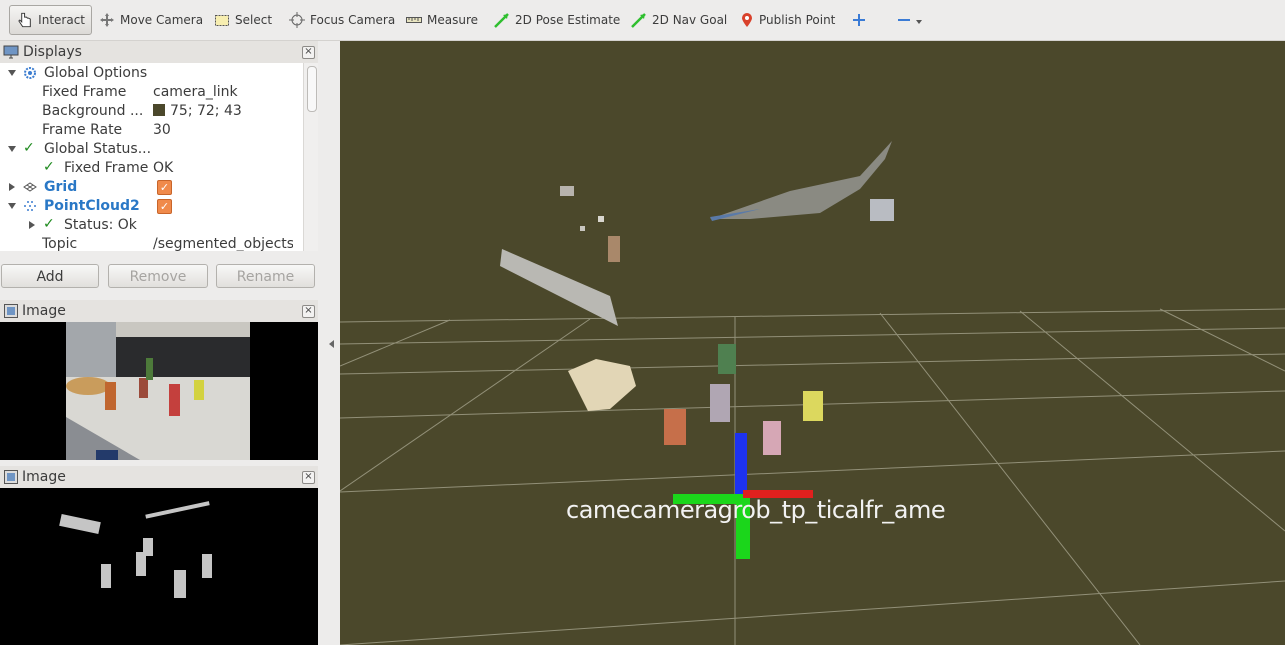  What do you see at coordinates (100, 225) in the screenshot?
I see `tree-label: Status: Ok` at bounding box center [100, 225].